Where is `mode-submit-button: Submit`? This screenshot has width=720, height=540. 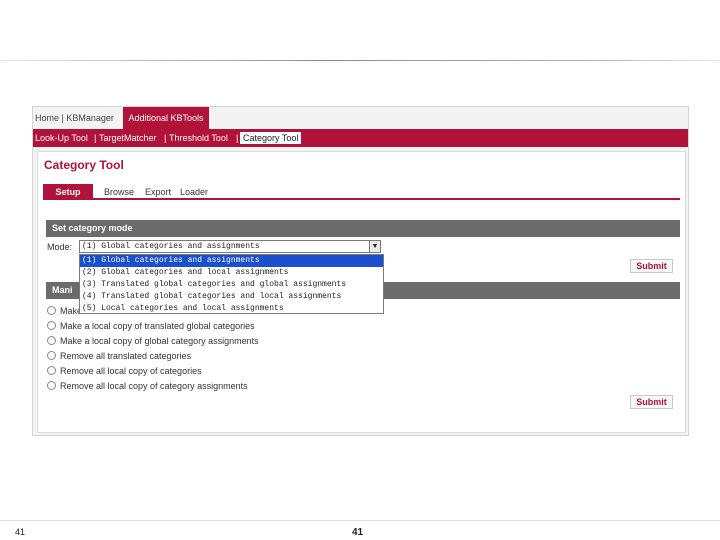 mode-submit-button: Submit is located at coordinates (651, 266).